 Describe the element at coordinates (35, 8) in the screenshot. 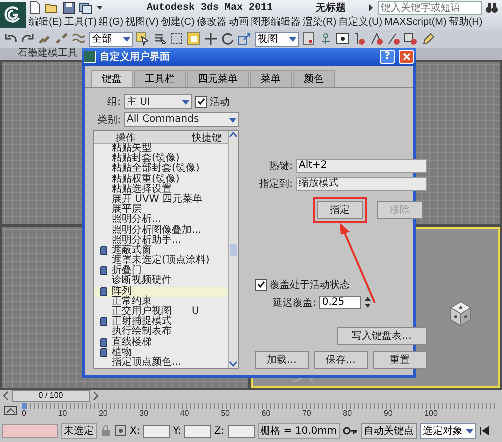

I see `new-file-icon` at that location.